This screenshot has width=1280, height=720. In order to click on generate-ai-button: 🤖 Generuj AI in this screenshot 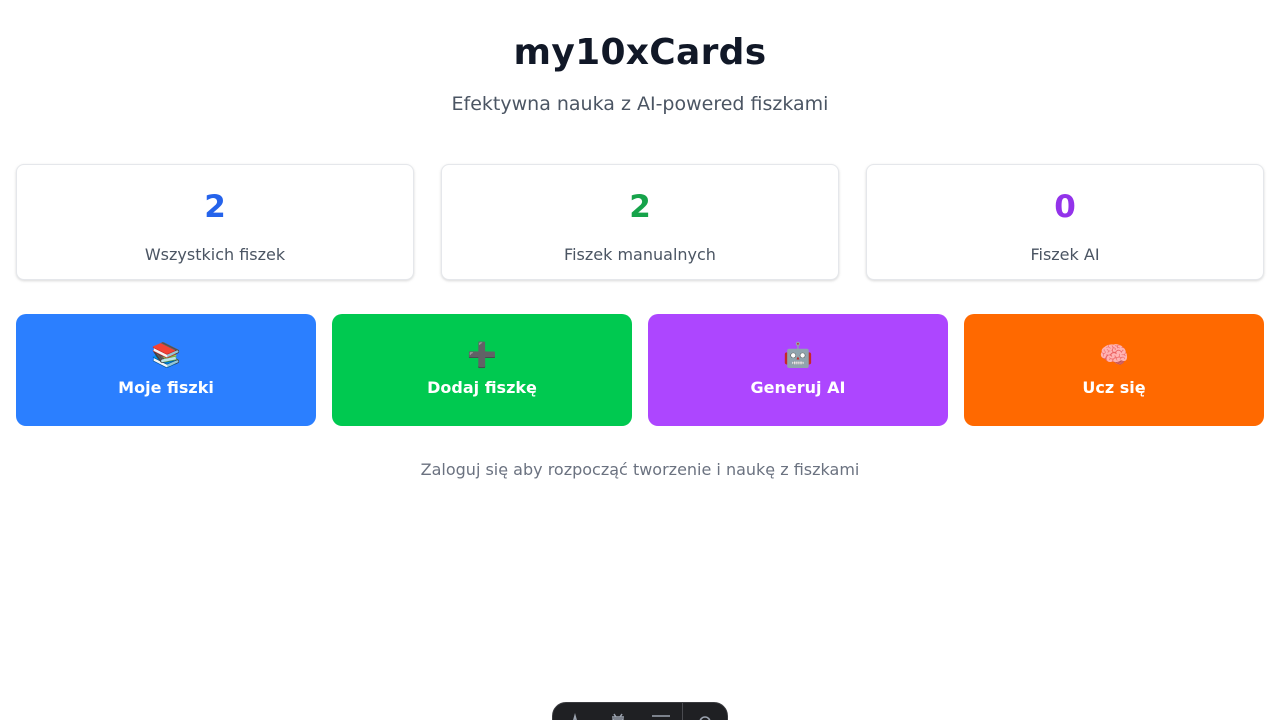, I will do `click(798, 370)`.